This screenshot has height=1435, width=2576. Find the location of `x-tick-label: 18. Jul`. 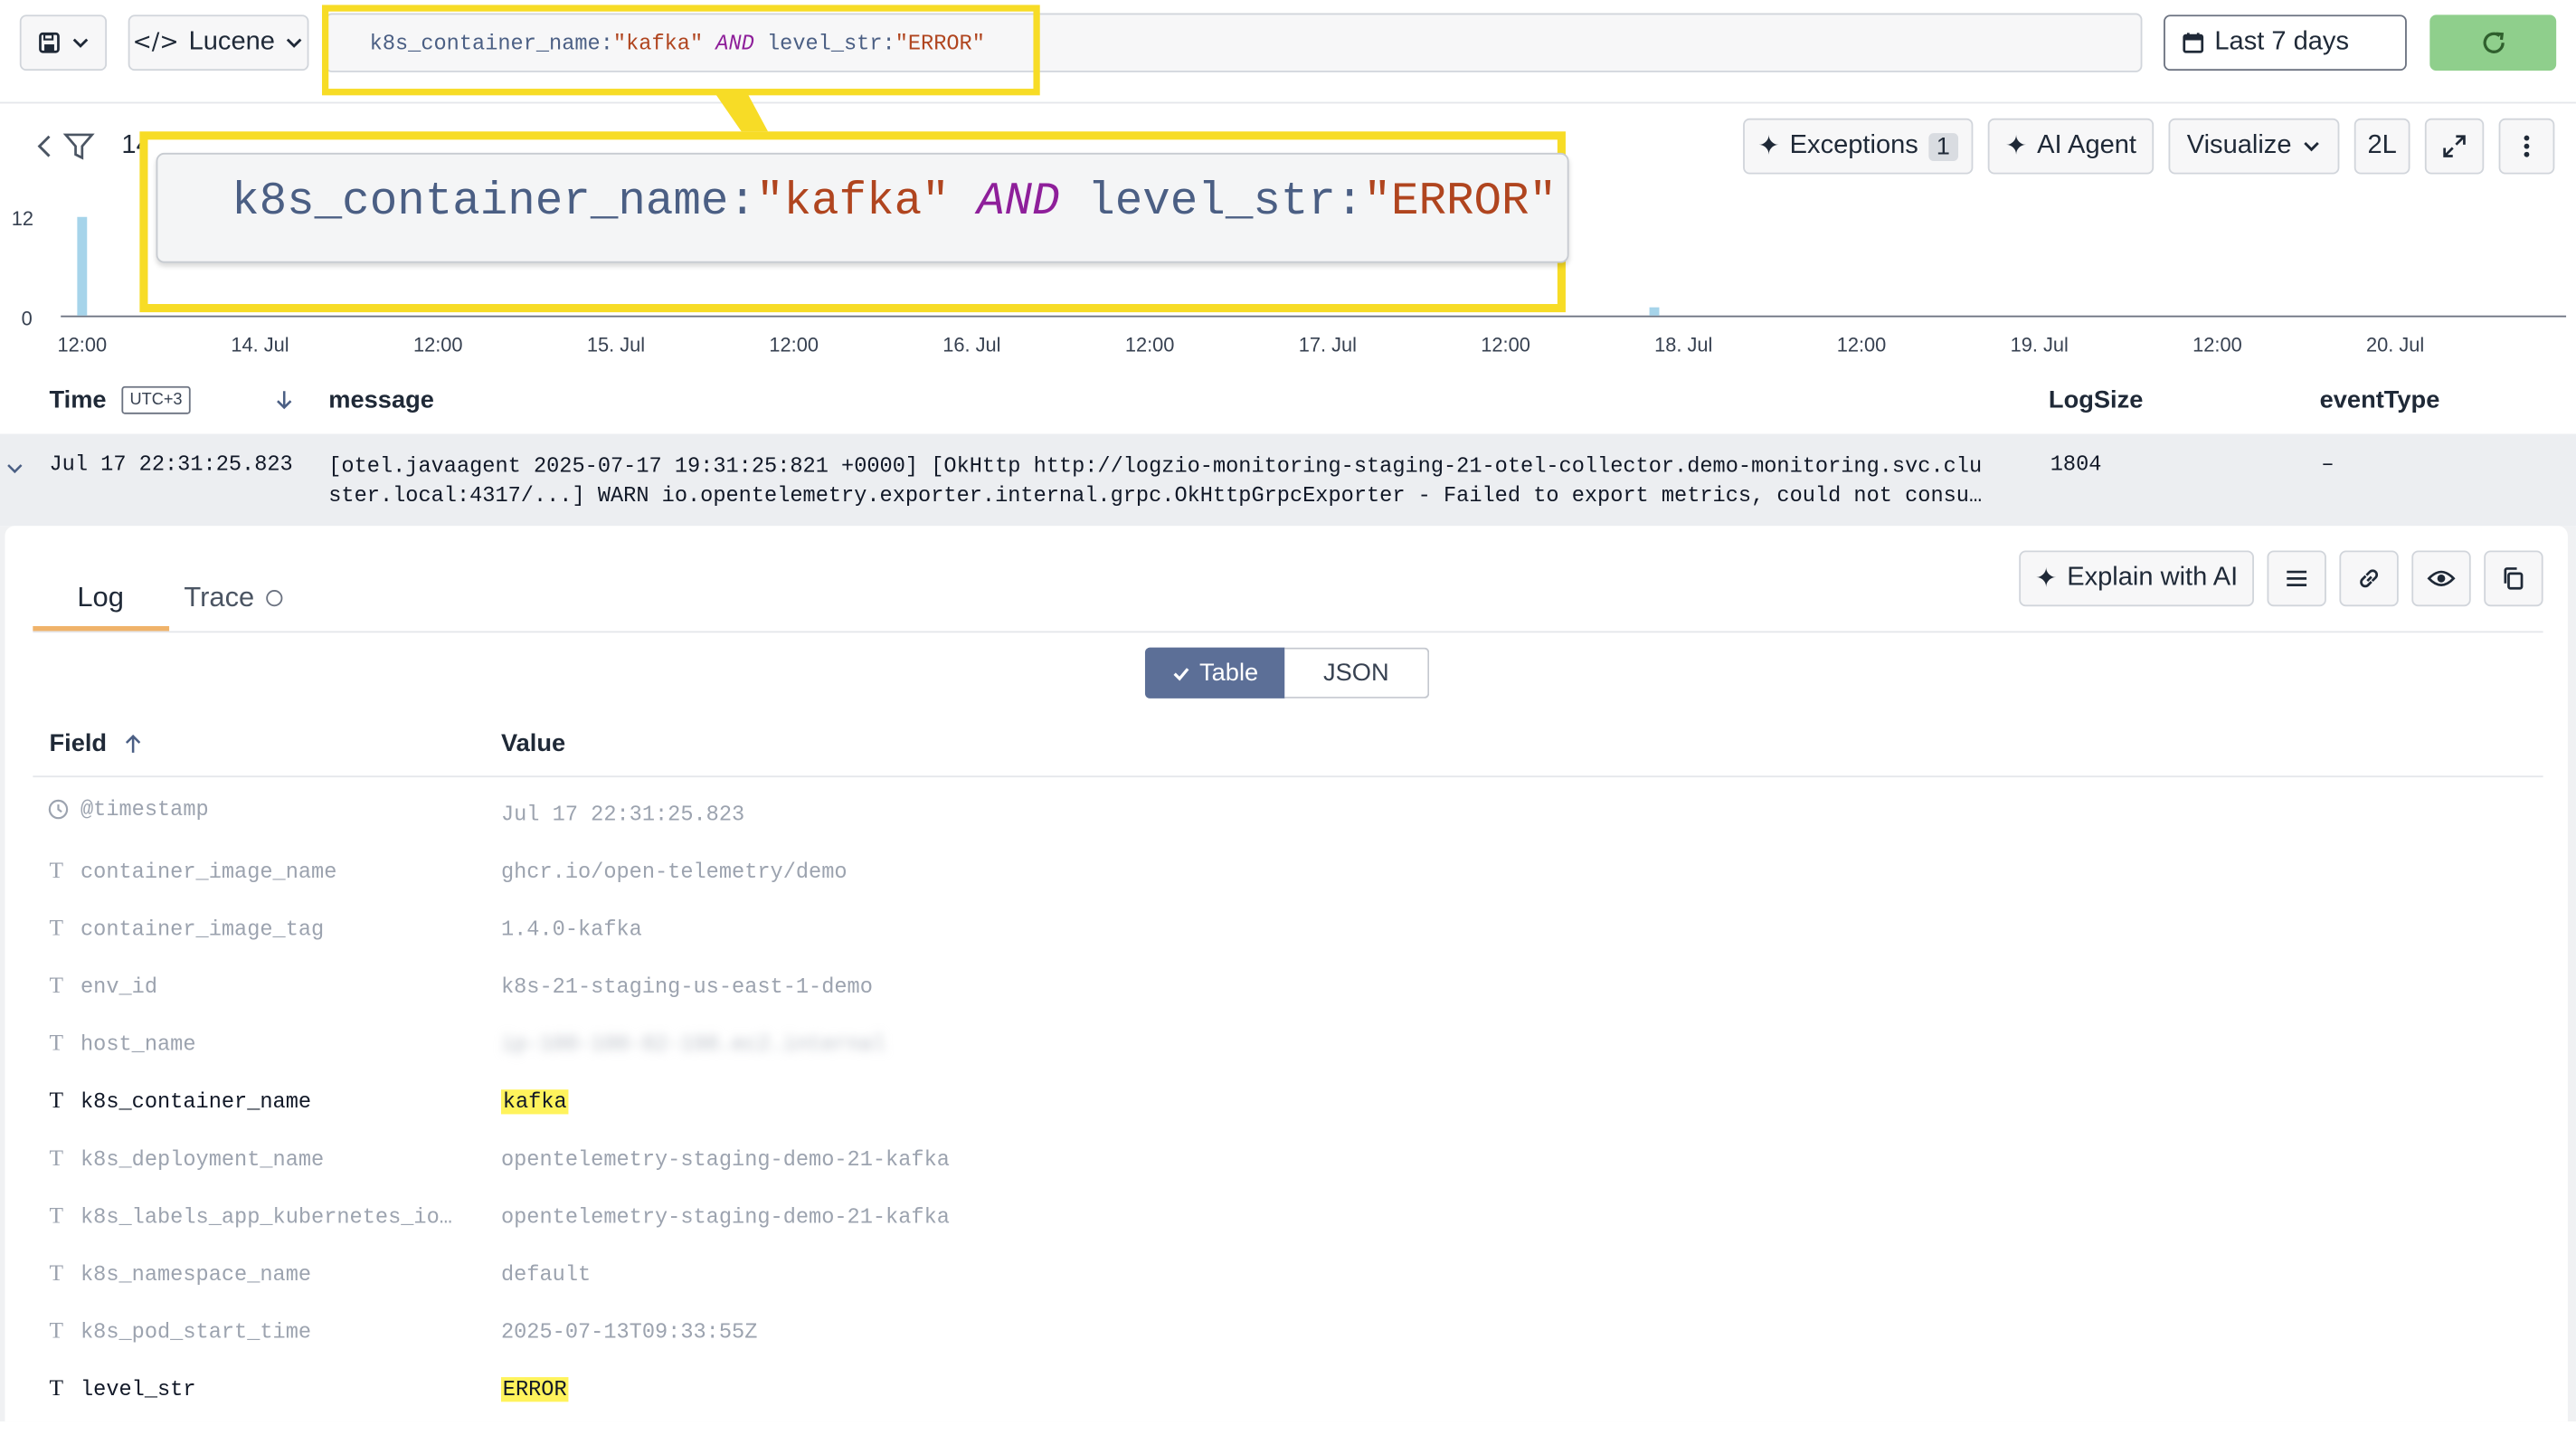

x-tick-label: 18. Jul is located at coordinates (1683, 345).